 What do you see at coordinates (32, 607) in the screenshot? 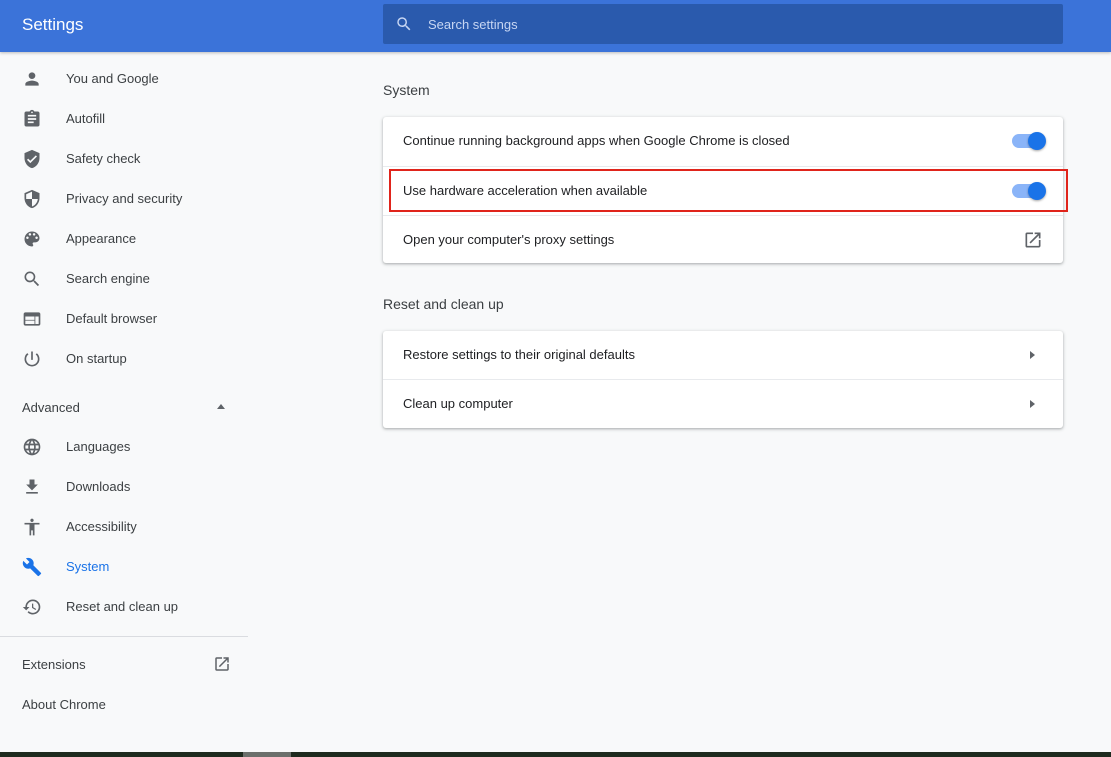
I see `history-icon` at bounding box center [32, 607].